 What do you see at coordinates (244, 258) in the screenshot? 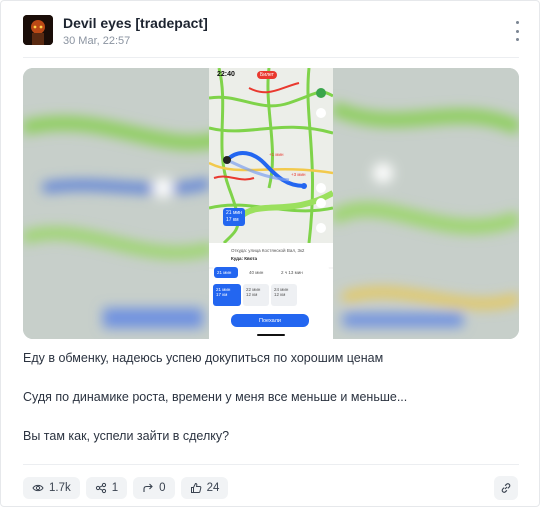
I see `to-address: Куда: Квота` at bounding box center [244, 258].